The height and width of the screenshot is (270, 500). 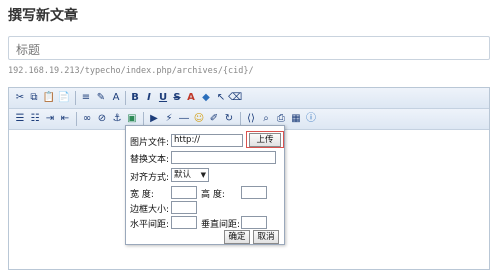 What do you see at coordinates (199, 119) in the screenshot?
I see `smiley-icon: ☺` at bounding box center [199, 119].